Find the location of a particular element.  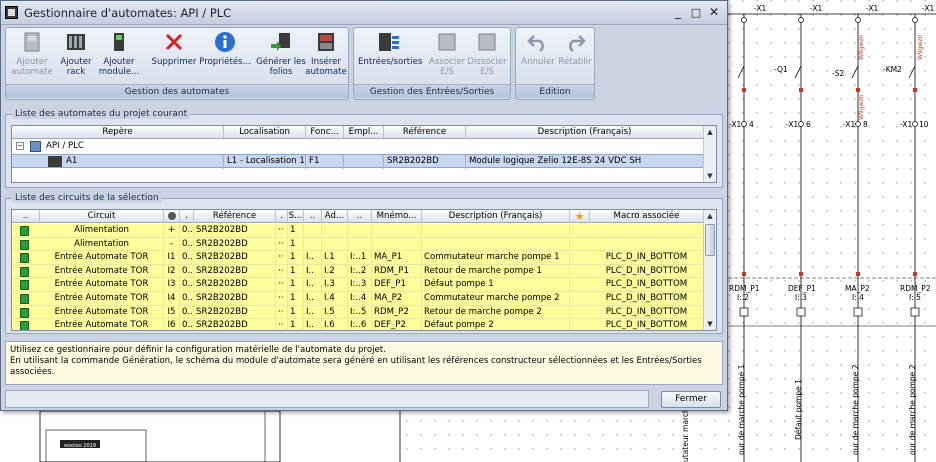

group-label: Gestion des automates is located at coordinates (177, 91).